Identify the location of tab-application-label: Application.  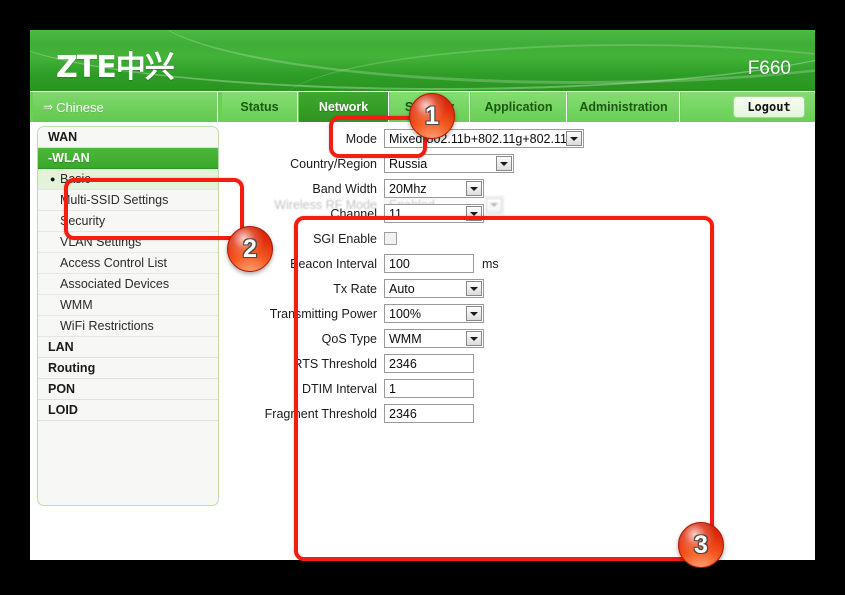
(518, 107).